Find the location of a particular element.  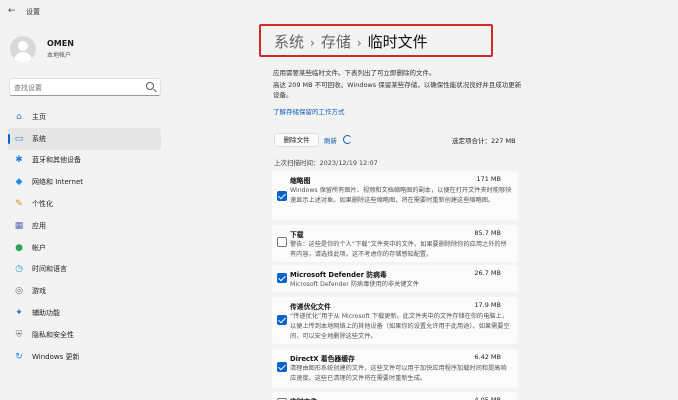

item-name: 缩略图 is located at coordinates (300, 181).